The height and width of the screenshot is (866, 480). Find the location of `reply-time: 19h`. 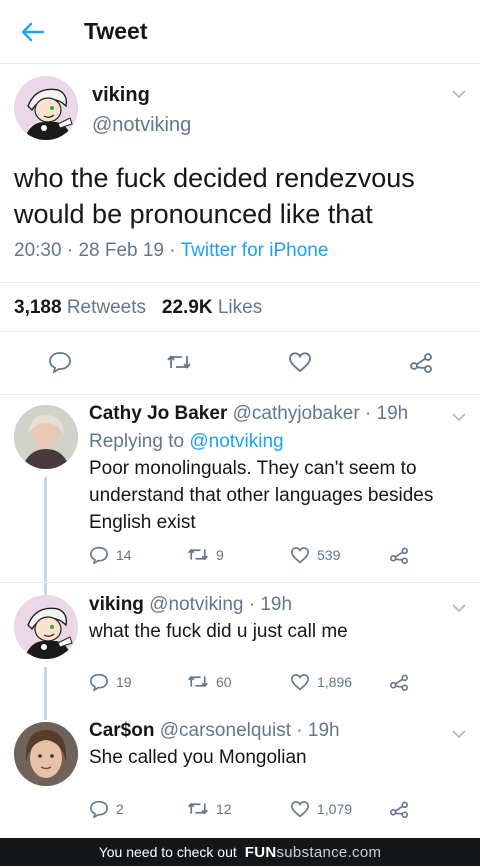

reply-time: 19h is located at coordinates (323, 730).